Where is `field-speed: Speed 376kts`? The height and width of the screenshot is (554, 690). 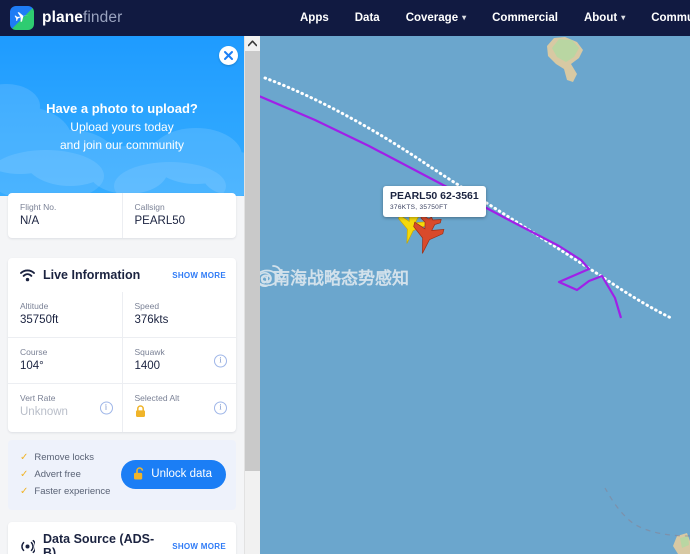
field-speed: Speed 376kts is located at coordinates (179, 314).